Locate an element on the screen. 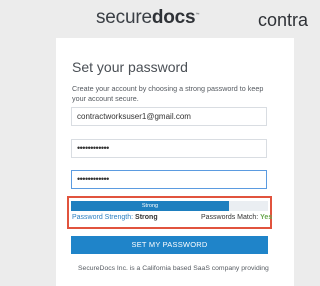 The image size is (320, 286). logo-text-light: secure is located at coordinates (124, 17).